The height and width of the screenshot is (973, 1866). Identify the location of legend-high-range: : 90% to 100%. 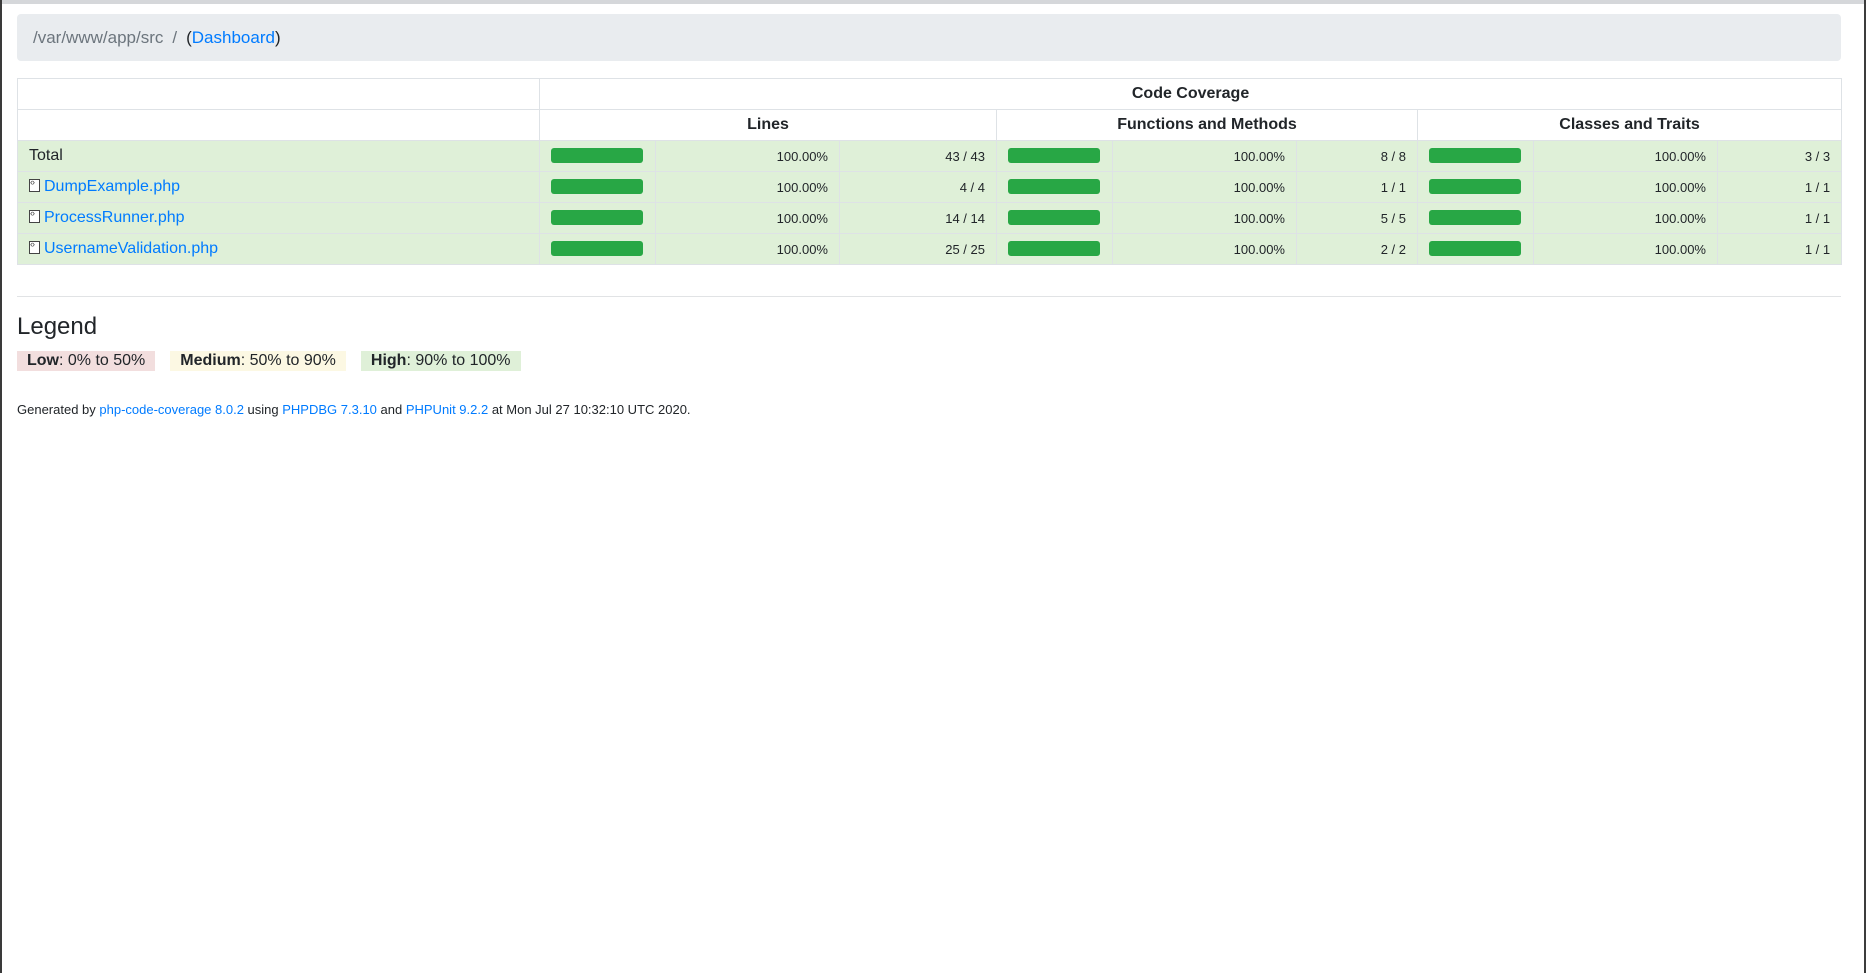
(458, 360).